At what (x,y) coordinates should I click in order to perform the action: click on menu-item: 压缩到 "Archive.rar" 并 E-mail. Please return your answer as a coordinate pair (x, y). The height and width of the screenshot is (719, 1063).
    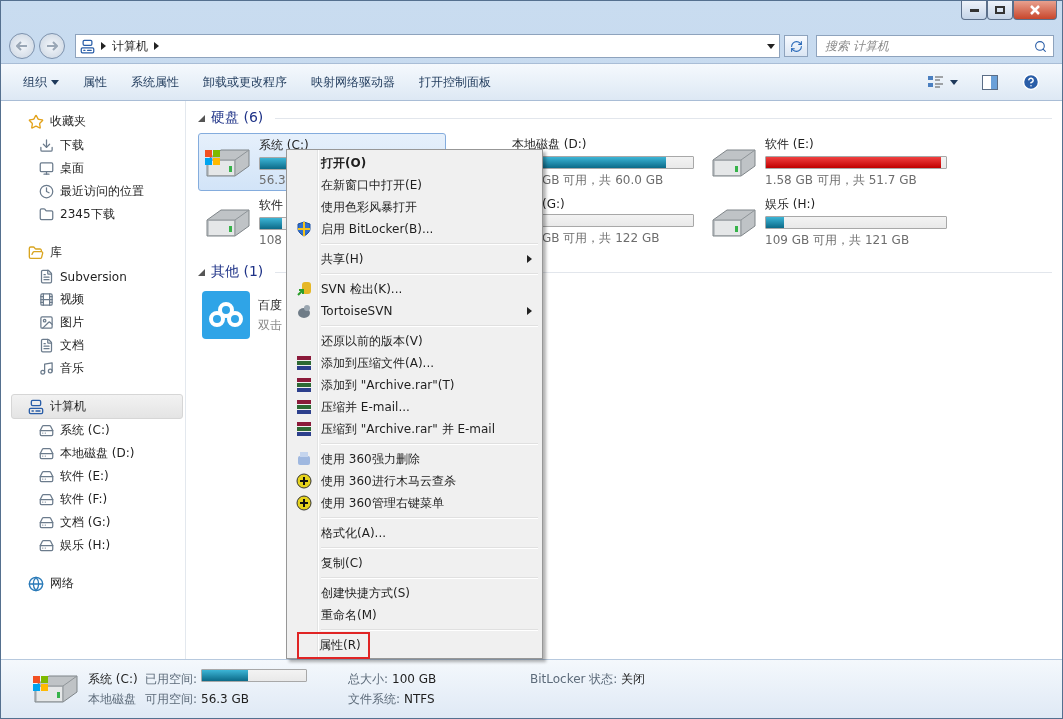
    Looking at the image, I should click on (414, 429).